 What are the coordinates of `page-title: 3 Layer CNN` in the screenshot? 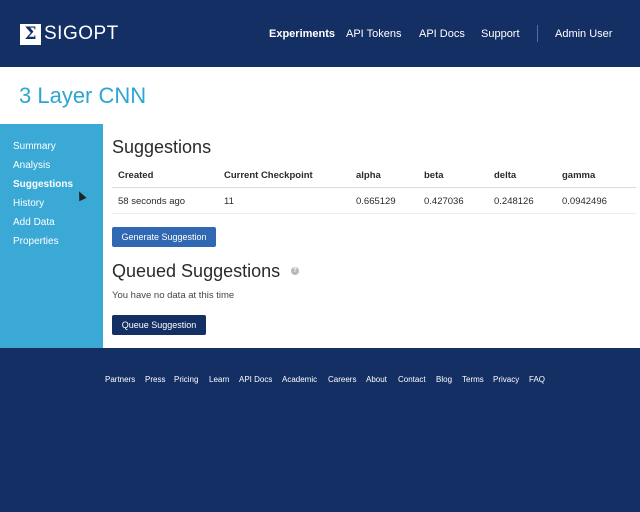 It's located at (83, 95).